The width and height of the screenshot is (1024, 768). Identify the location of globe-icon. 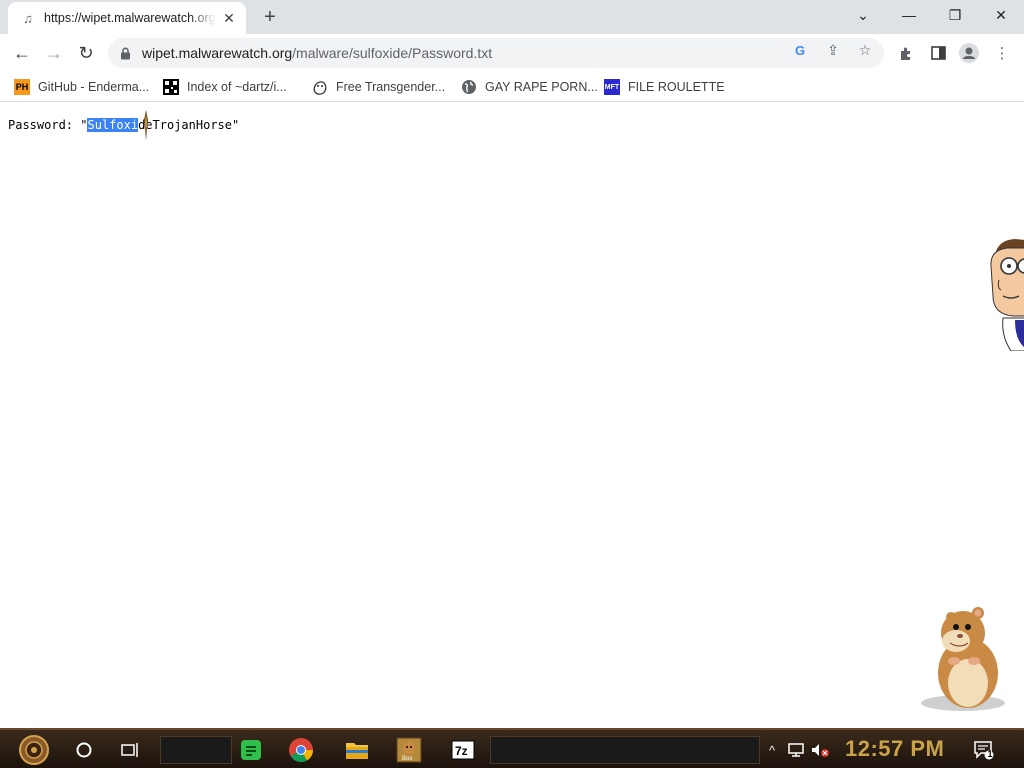
(469, 87).